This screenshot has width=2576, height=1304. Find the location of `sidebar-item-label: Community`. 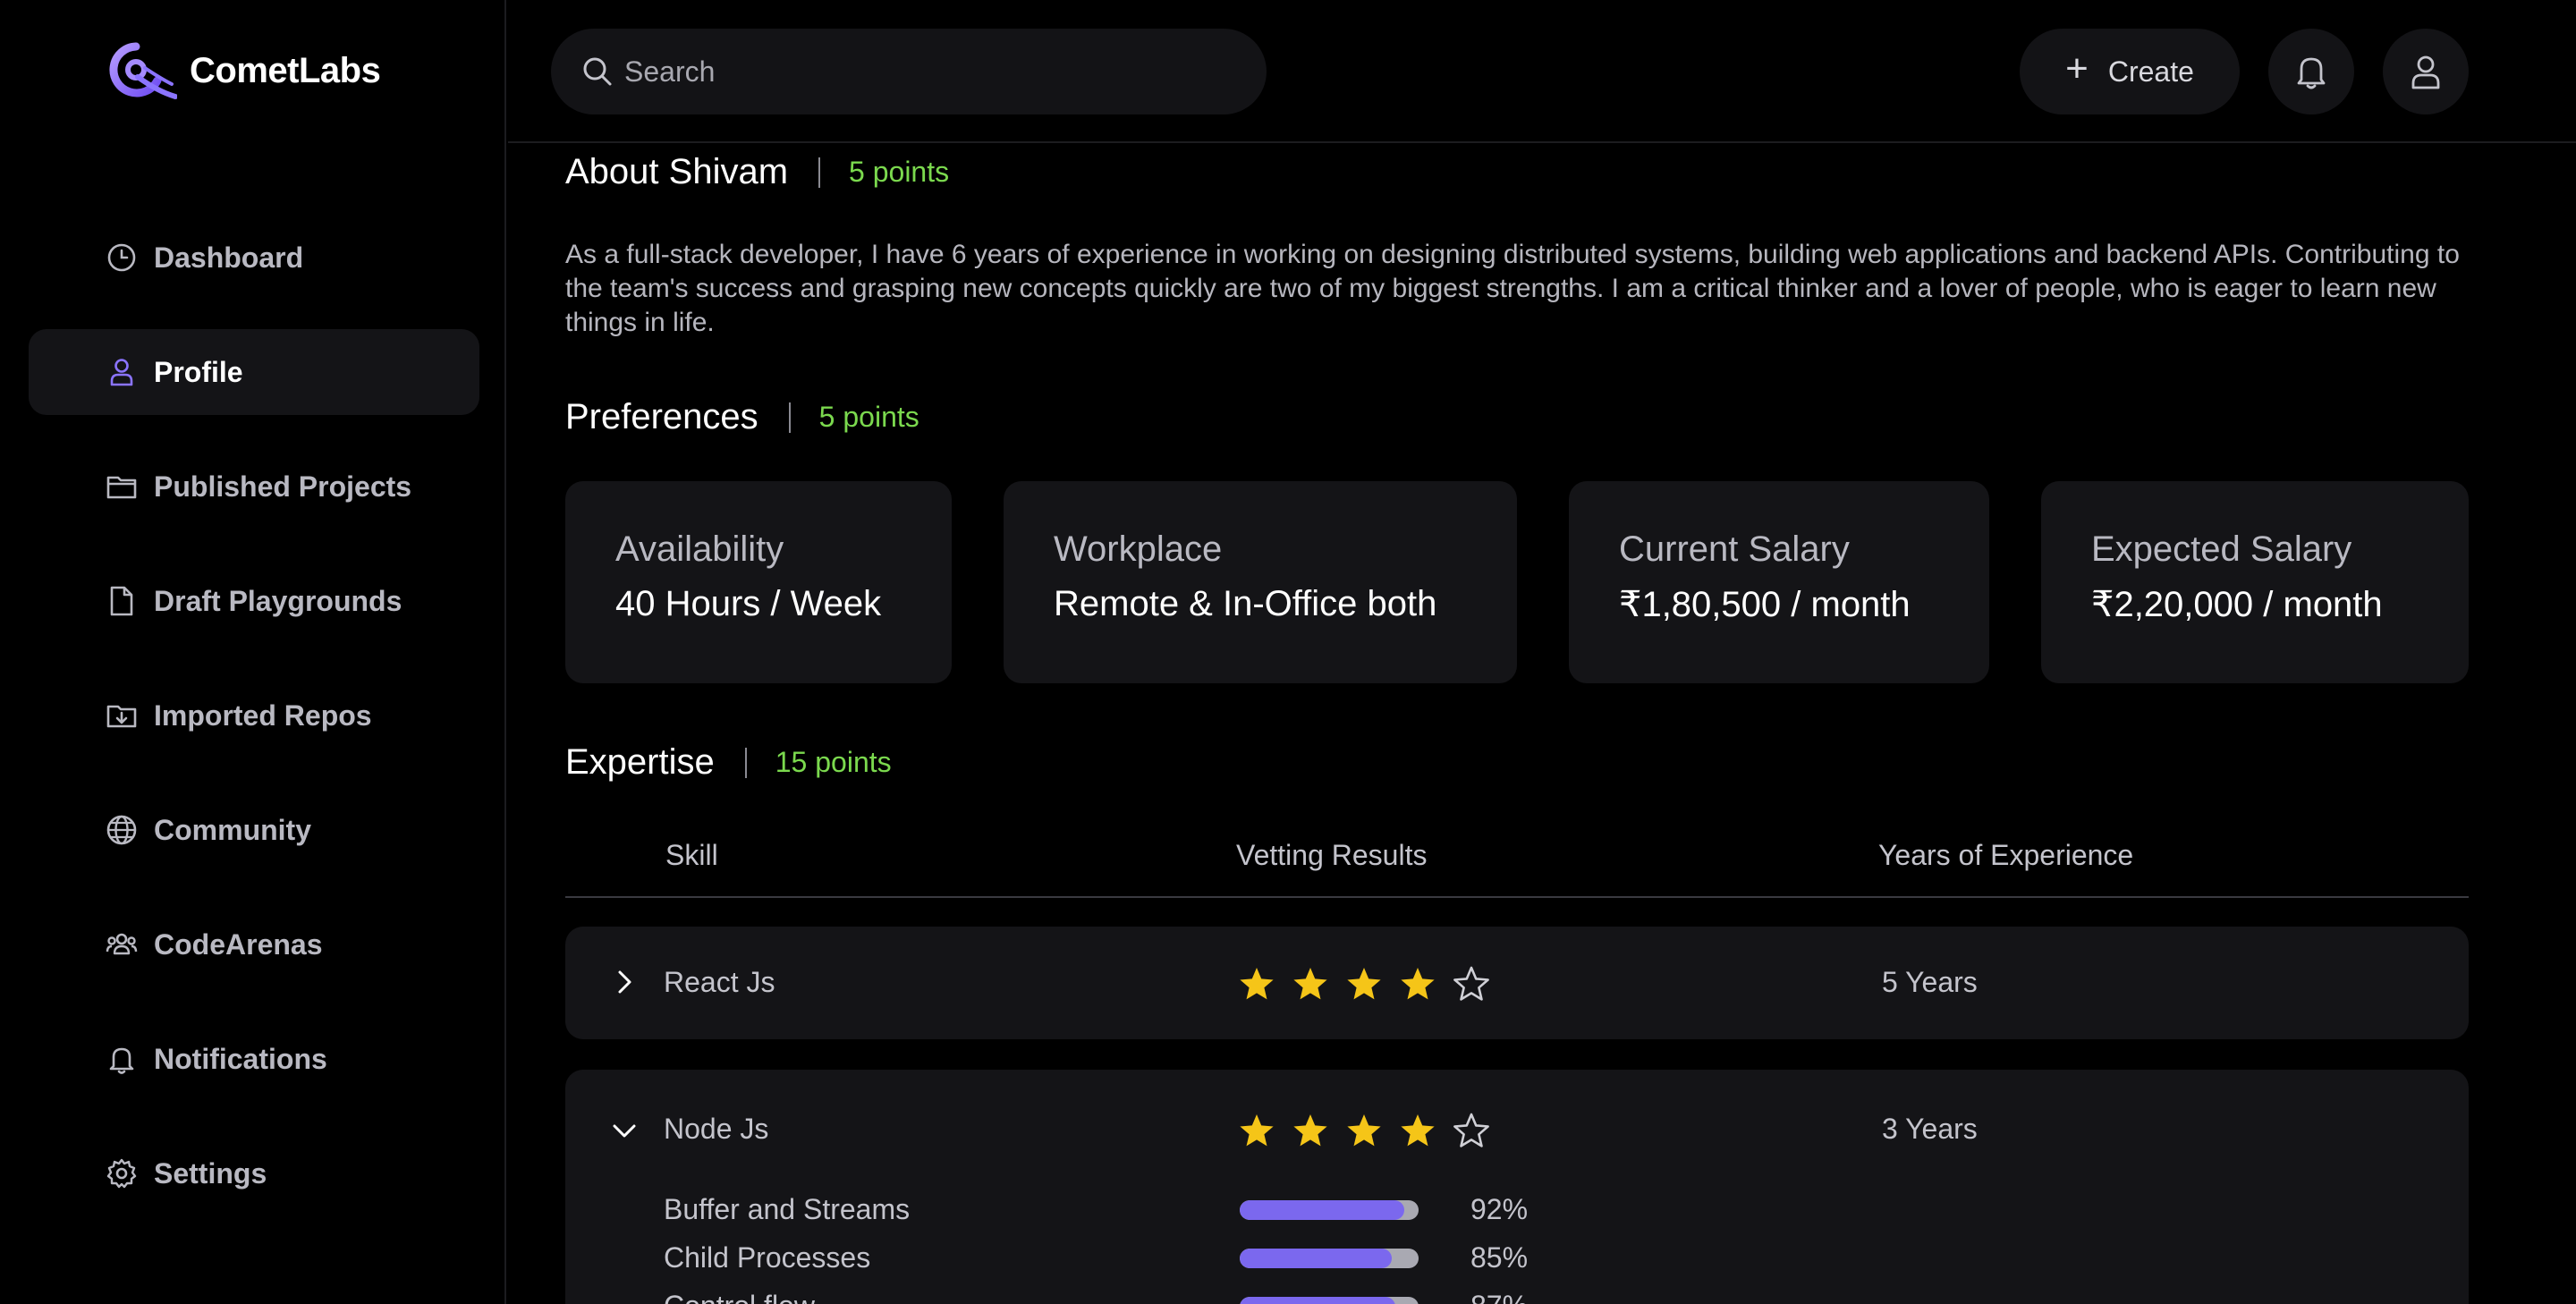

sidebar-item-label: Community is located at coordinates (232, 830).